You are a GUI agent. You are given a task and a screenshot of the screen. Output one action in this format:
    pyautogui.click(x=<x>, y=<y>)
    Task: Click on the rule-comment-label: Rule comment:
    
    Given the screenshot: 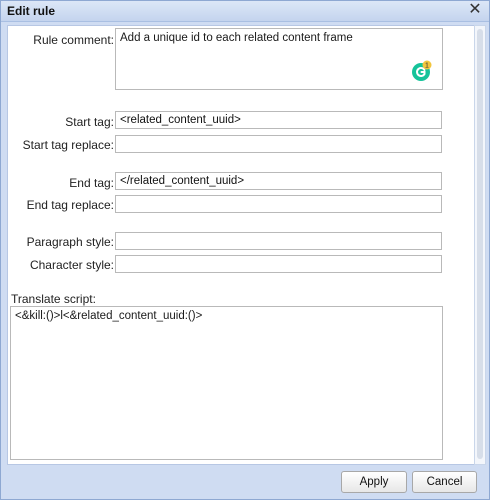 What is the action you would take?
    pyautogui.click(x=73, y=40)
    